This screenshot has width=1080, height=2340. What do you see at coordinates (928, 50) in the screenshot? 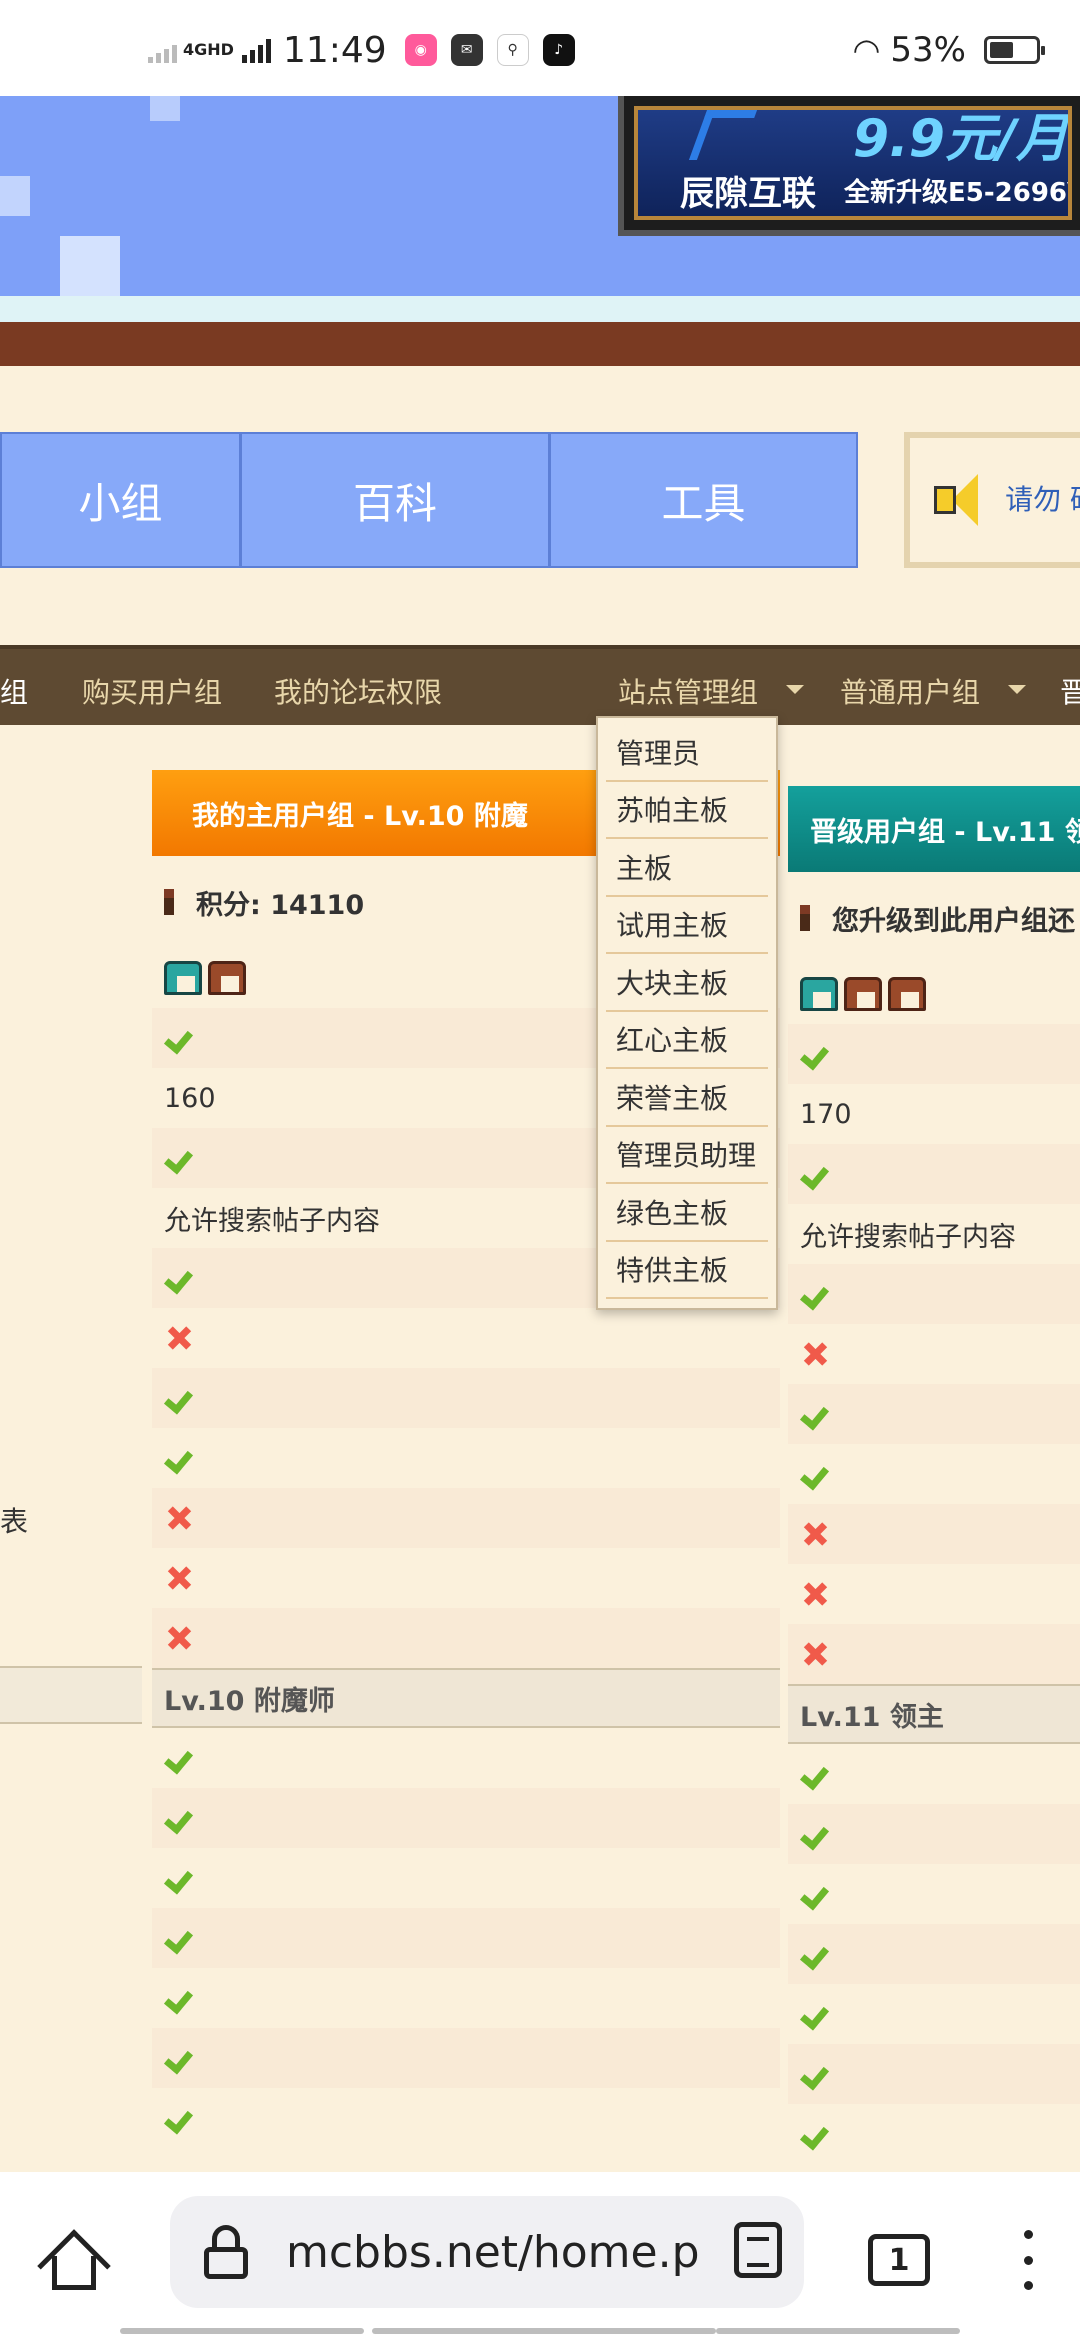
I see `battery-percent: 53%` at bounding box center [928, 50].